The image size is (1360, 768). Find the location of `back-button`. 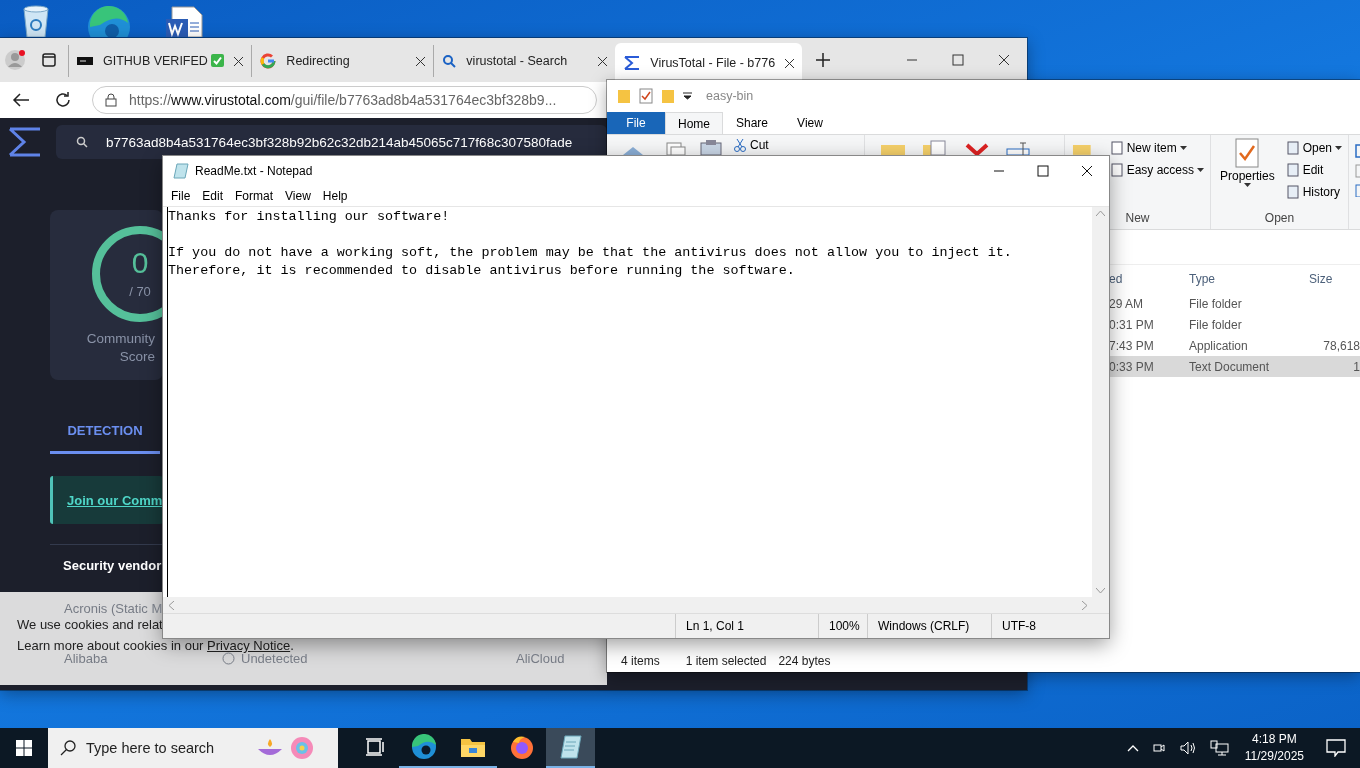

back-button is located at coordinates (21, 100).